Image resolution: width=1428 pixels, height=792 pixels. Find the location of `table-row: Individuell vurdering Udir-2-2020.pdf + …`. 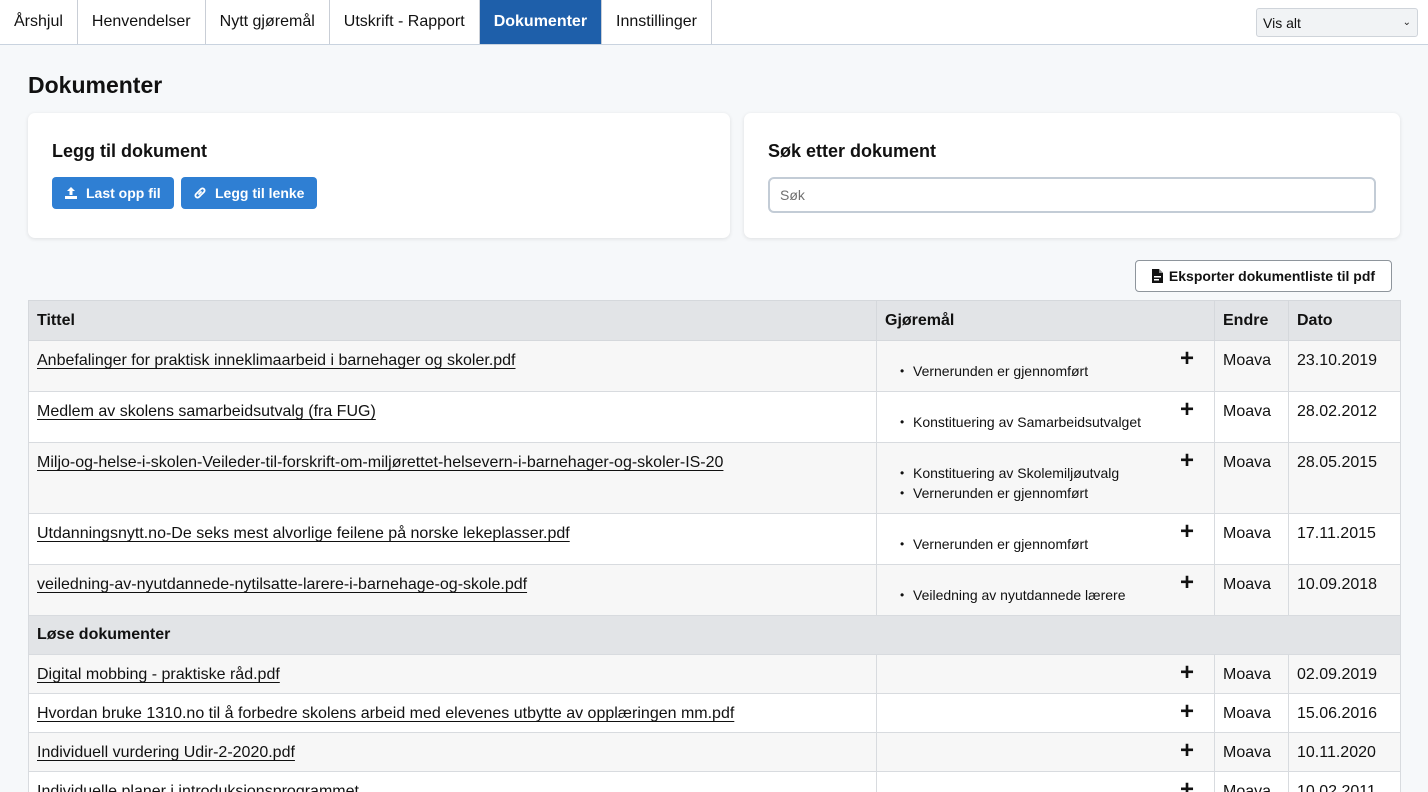

table-row: Individuell vurdering Udir-2-2020.pdf + … is located at coordinates (714, 752).